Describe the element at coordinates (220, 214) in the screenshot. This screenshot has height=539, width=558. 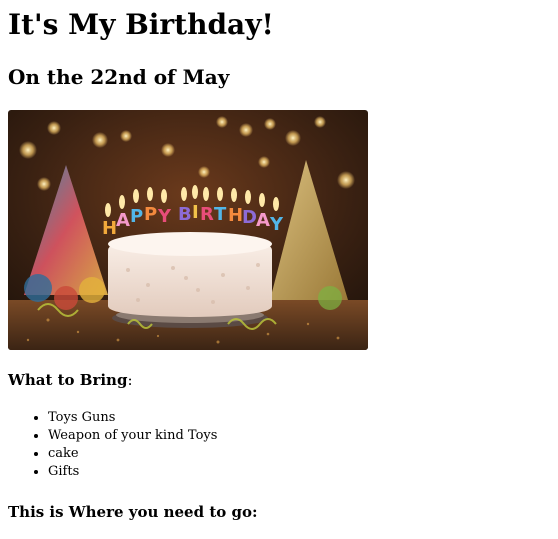
I see `svg-text: T` at that location.